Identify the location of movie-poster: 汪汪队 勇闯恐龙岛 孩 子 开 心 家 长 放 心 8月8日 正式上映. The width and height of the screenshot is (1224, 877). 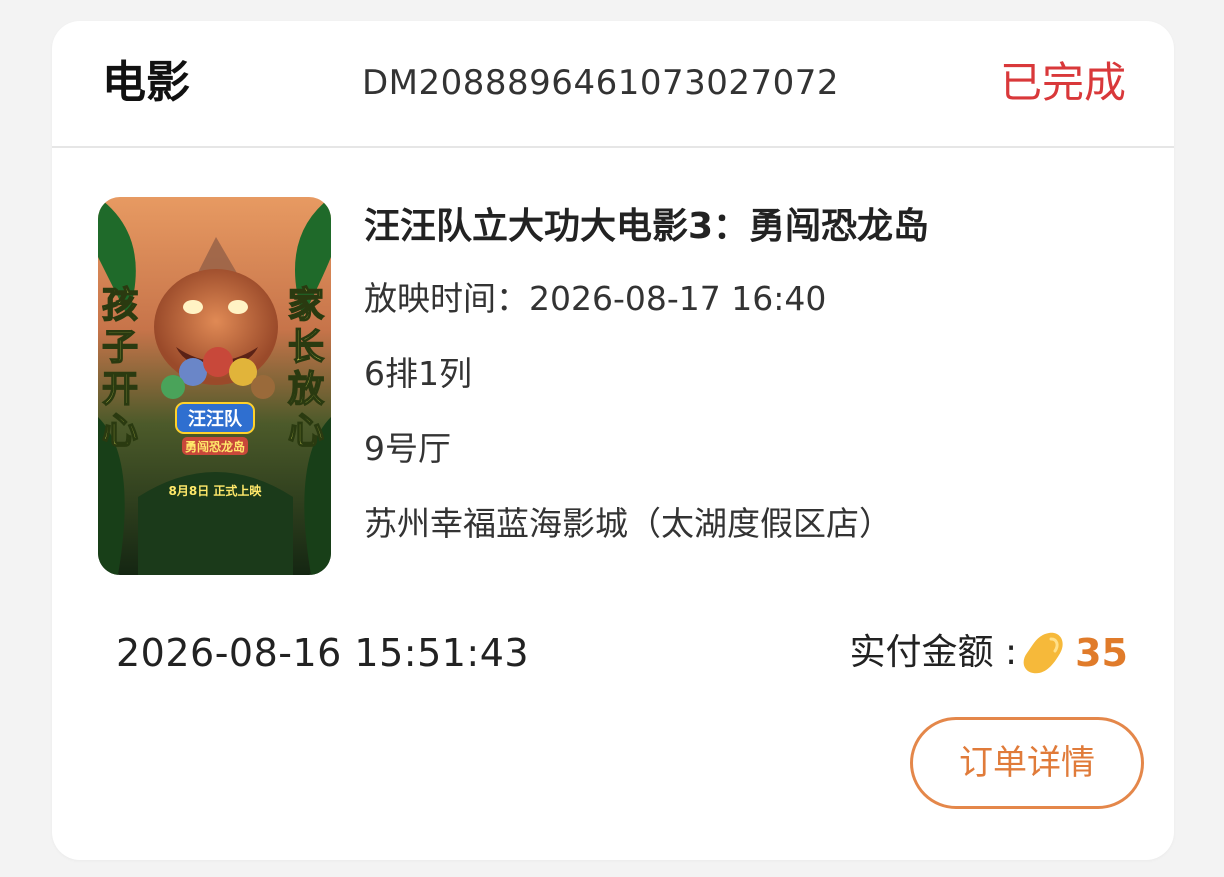
(214, 386).